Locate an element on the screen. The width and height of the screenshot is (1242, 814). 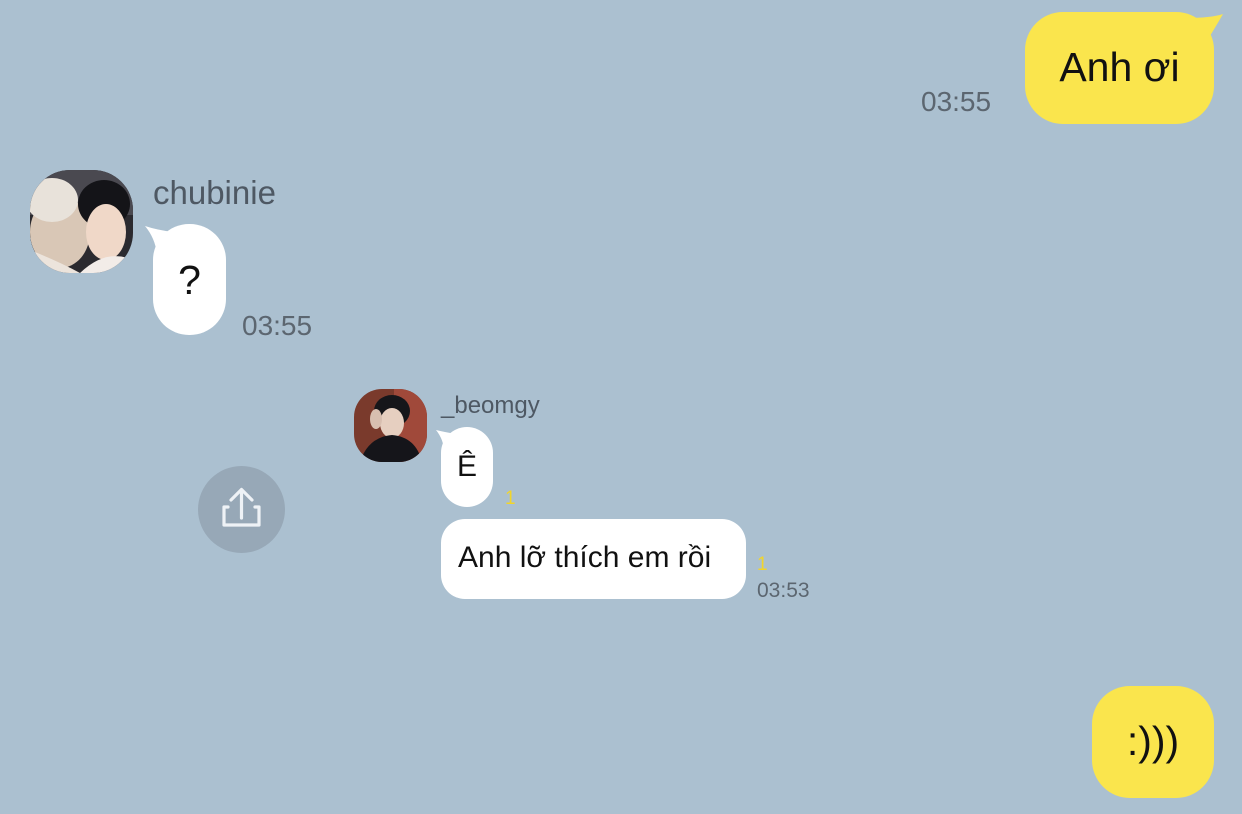
share-upload-icon is located at coordinates (241, 507).